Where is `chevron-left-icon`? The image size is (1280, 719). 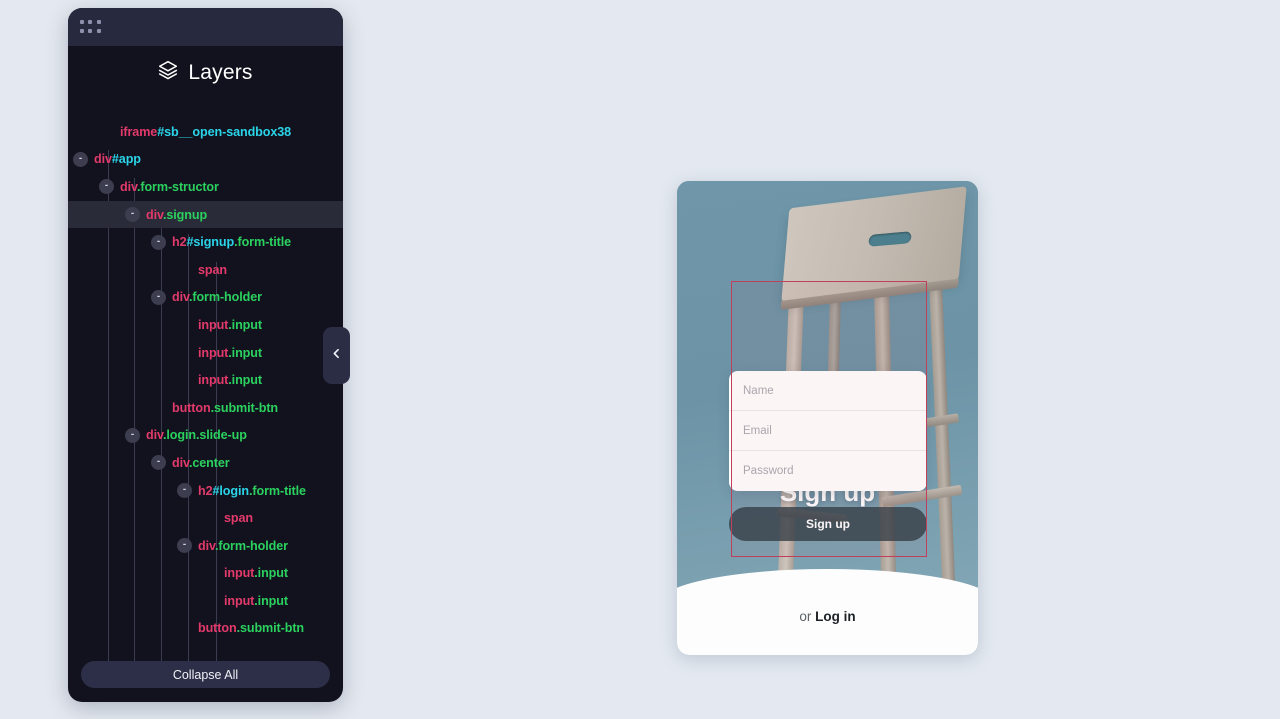 chevron-left-icon is located at coordinates (336, 356).